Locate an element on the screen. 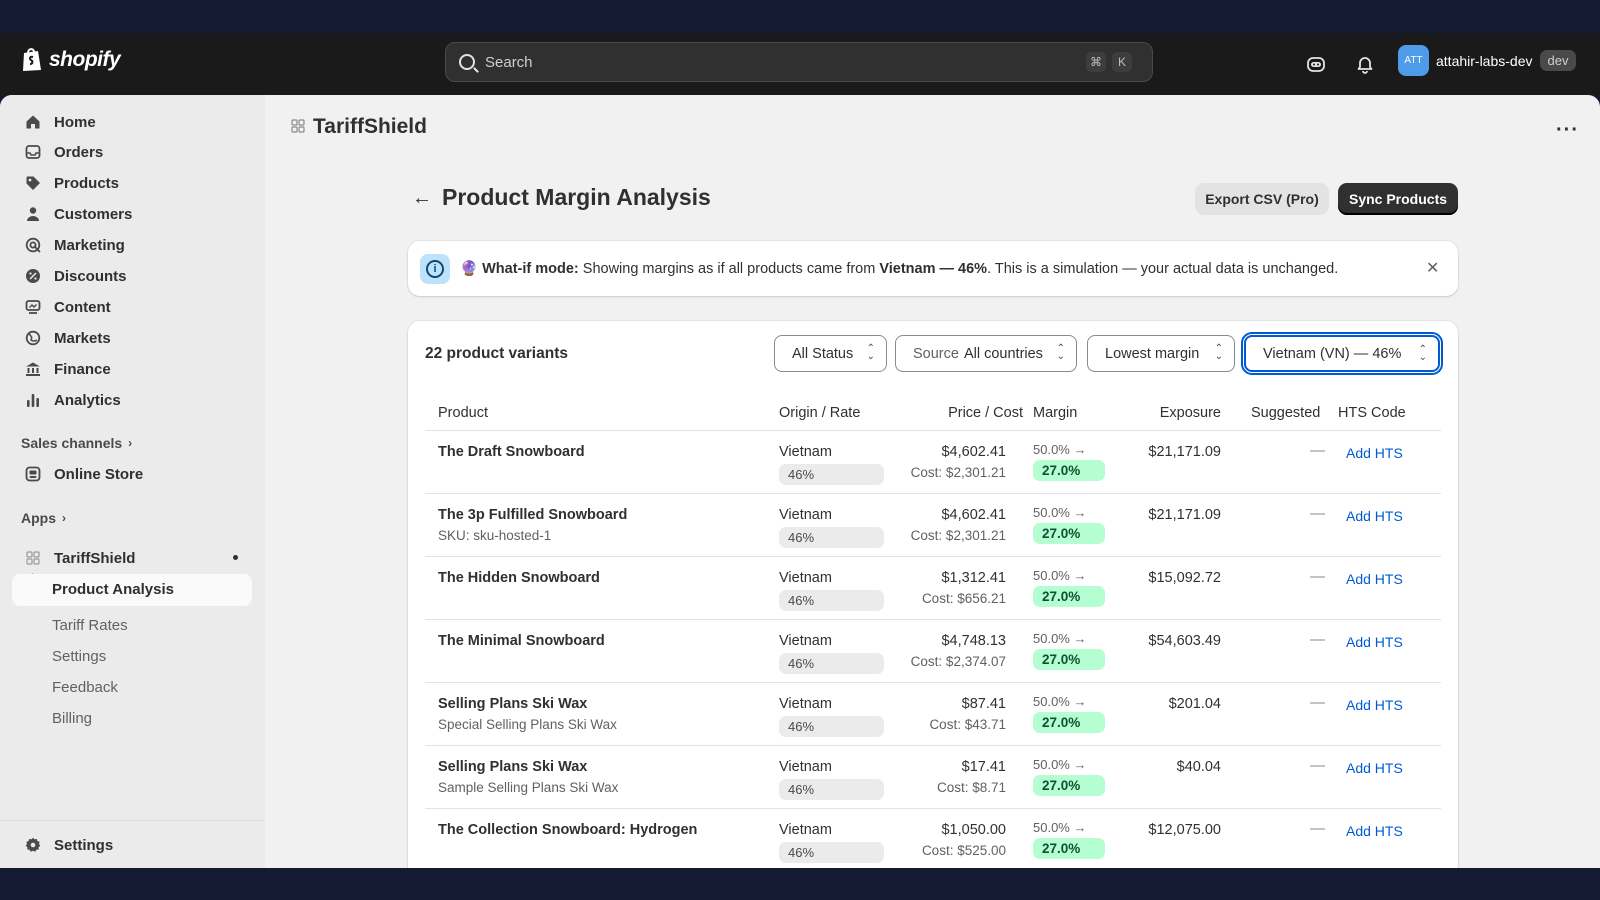  search-bar: ⌘ K is located at coordinates (799, 62).